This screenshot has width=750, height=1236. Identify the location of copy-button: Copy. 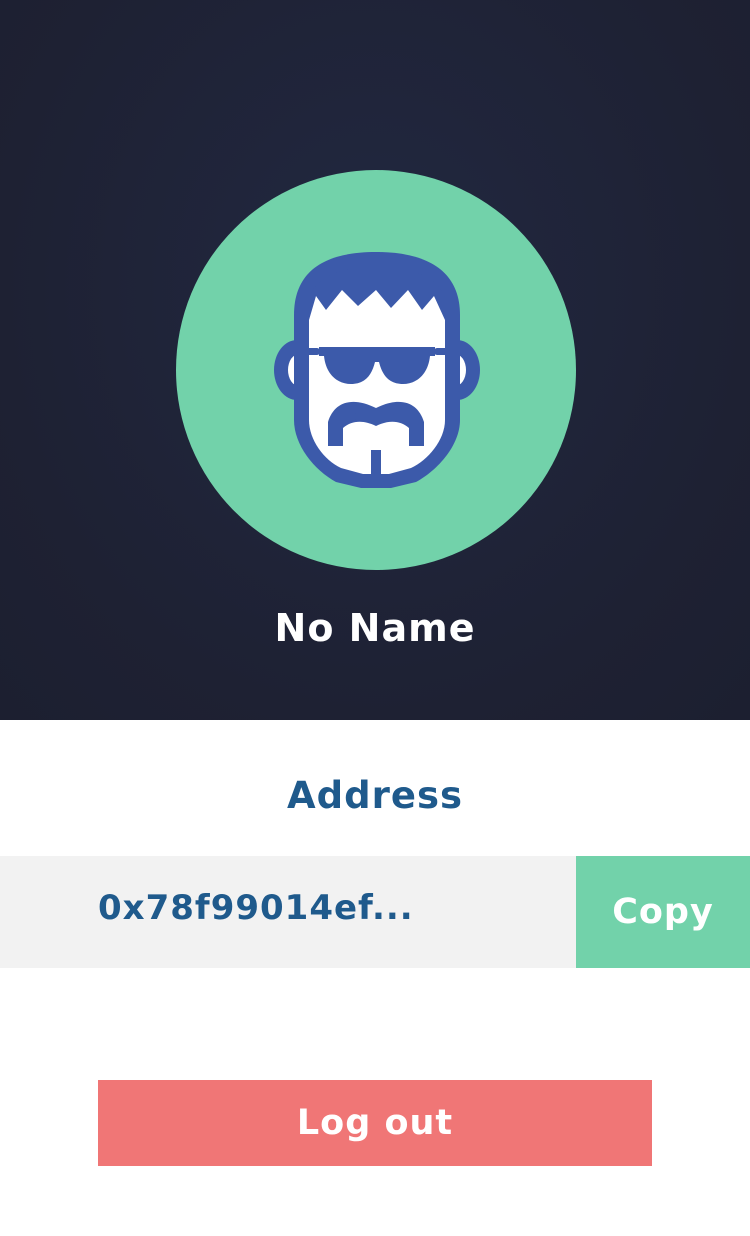
(663, 912).